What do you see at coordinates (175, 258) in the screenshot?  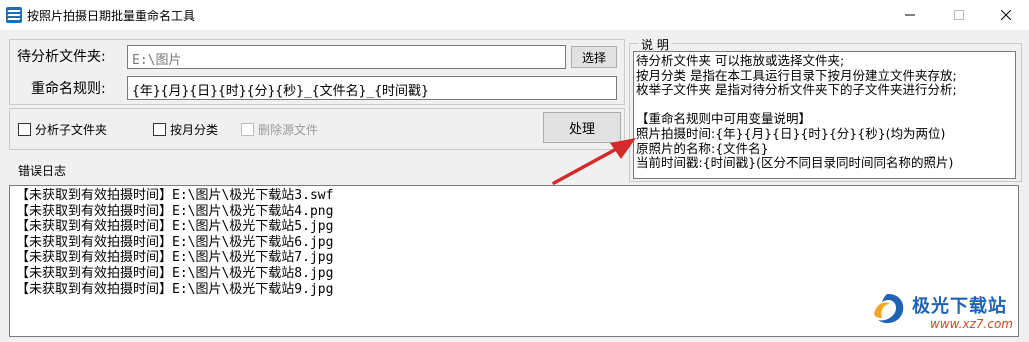 I see `log-entry: 【未获取到有效拍摄时间】E:\图片\极光下载站7.jpg` at bounding box center [175, 258].